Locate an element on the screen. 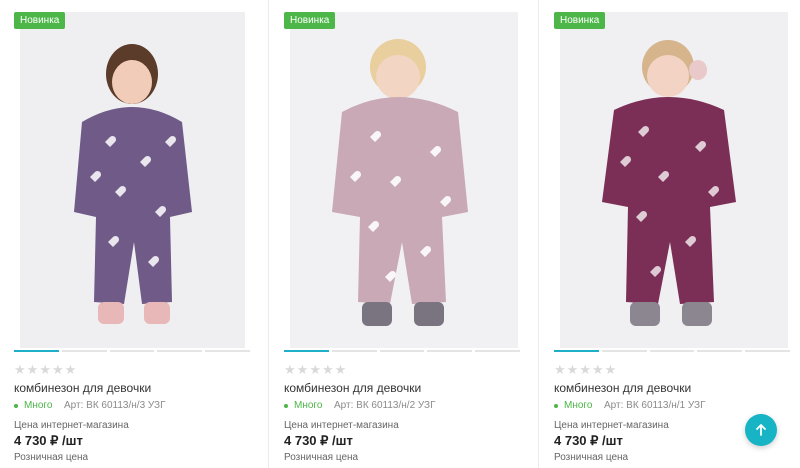  scroll-to-top-button is located at coordinates (761, 430).